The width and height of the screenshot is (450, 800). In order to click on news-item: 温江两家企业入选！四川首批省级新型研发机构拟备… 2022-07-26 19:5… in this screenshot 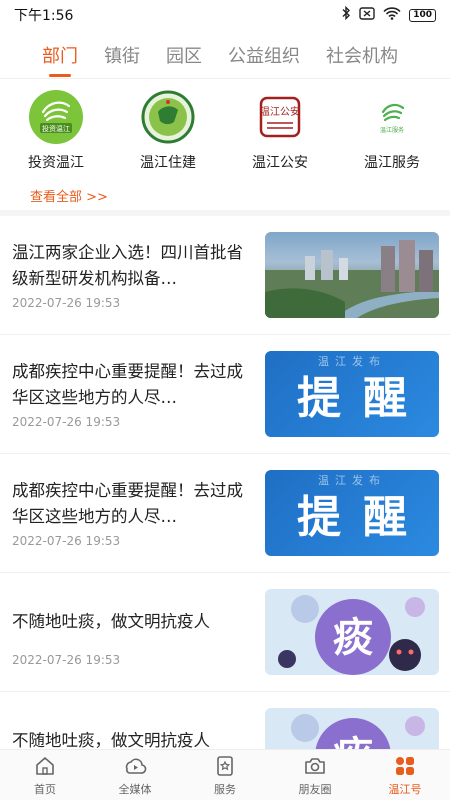, I will do `click(225, 275)`.